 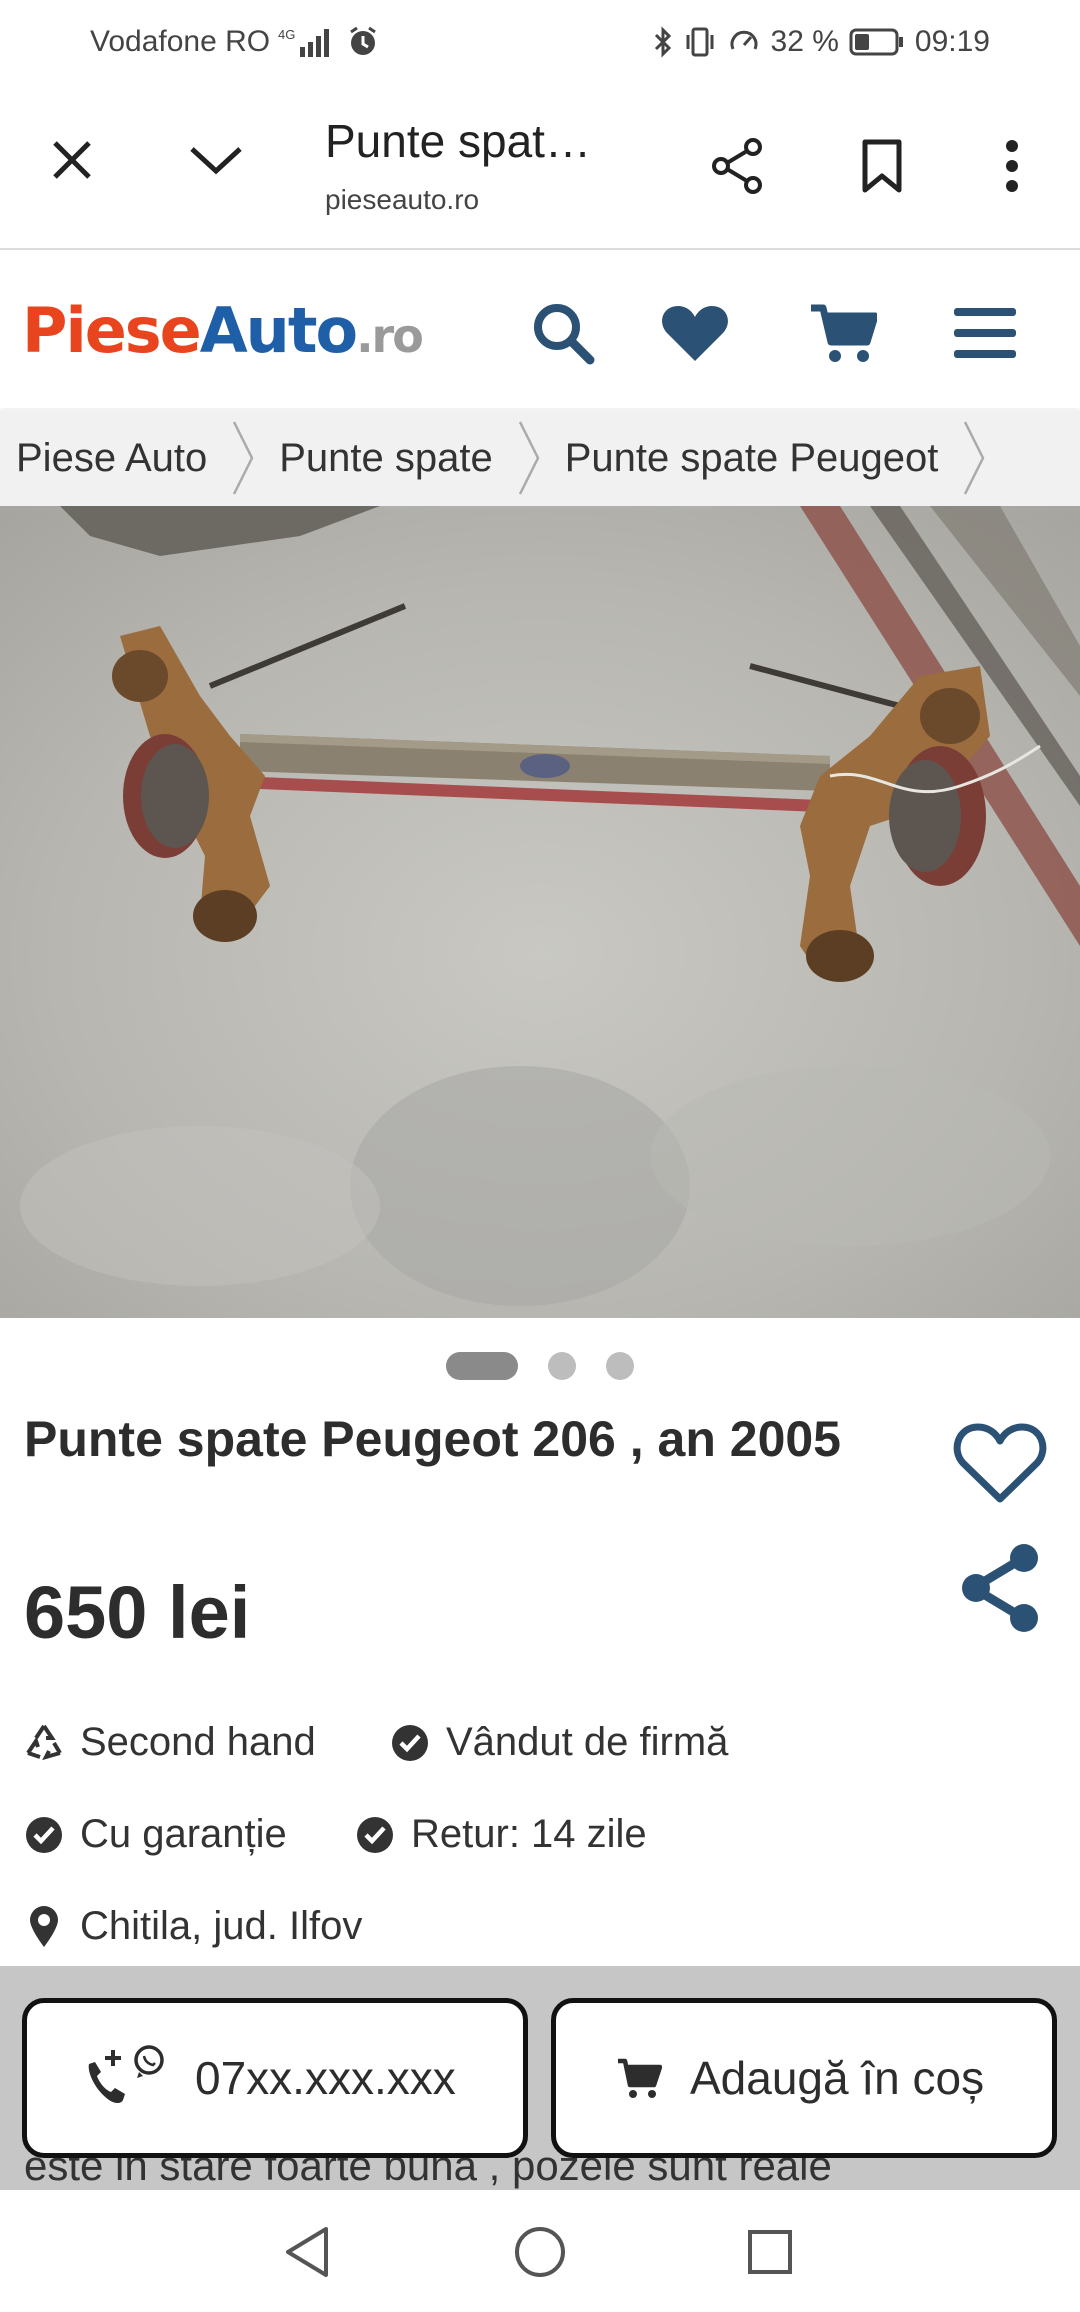 I want to click on bluetooth-icon, so click(x=663, y=42).